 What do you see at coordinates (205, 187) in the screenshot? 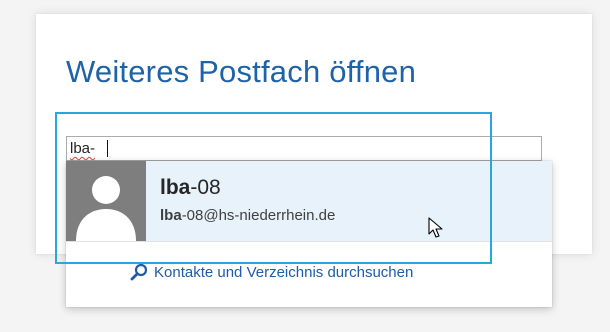
I see `suggestion-name-rest: -08` at bounding box center [205, 187].